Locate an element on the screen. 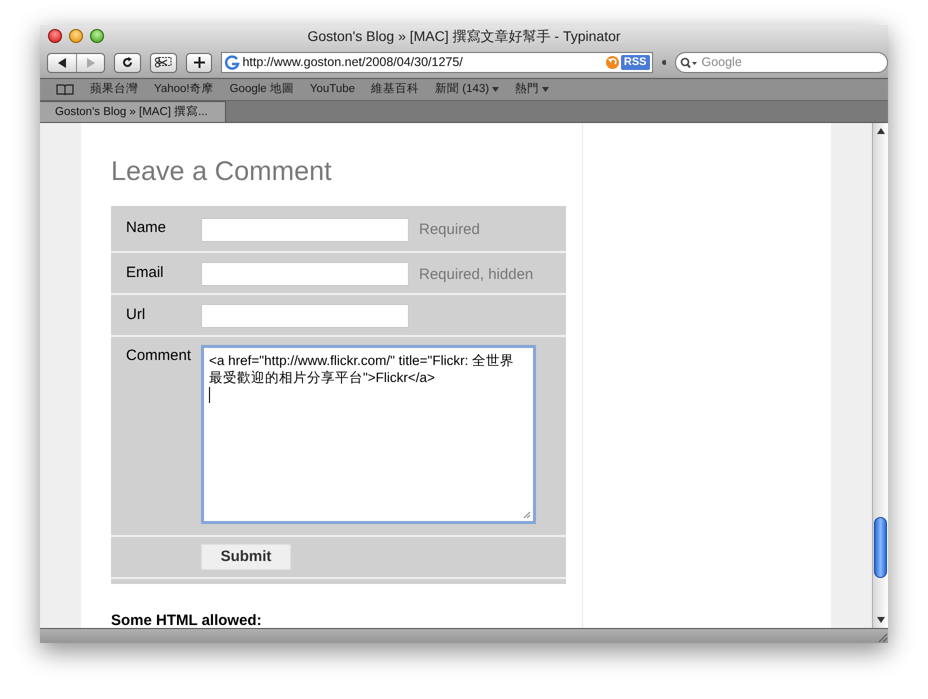 The width and height of the screenshot is (928, 699). zoom-button is located at coordinates (97, 36).